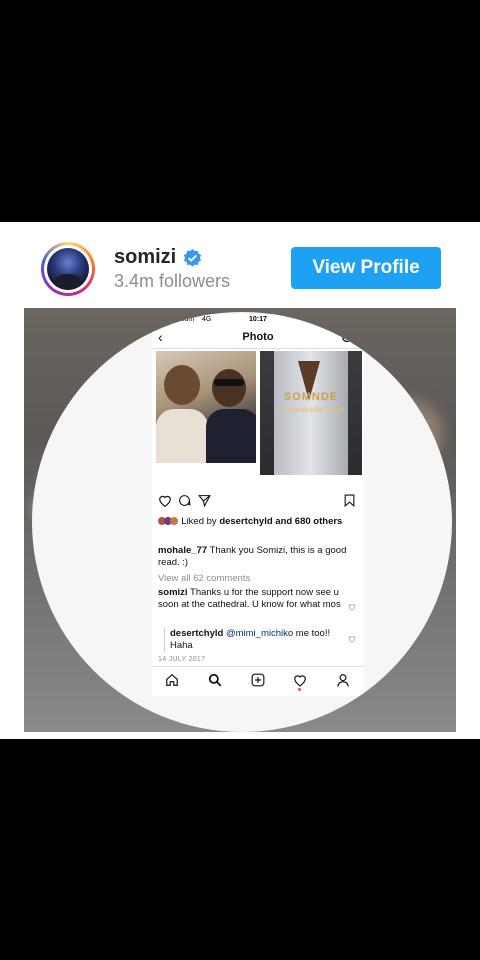  What do you see at coordinates (180, 319) in the screenshot?
I see `carrier-label: Vodacom` at bounding box center [180, 319].